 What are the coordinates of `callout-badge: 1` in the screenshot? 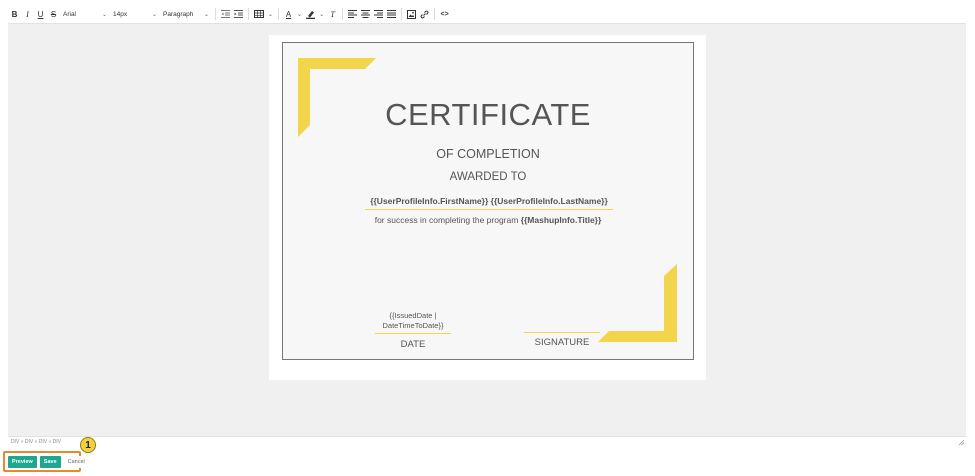 It's located at (88, 445).